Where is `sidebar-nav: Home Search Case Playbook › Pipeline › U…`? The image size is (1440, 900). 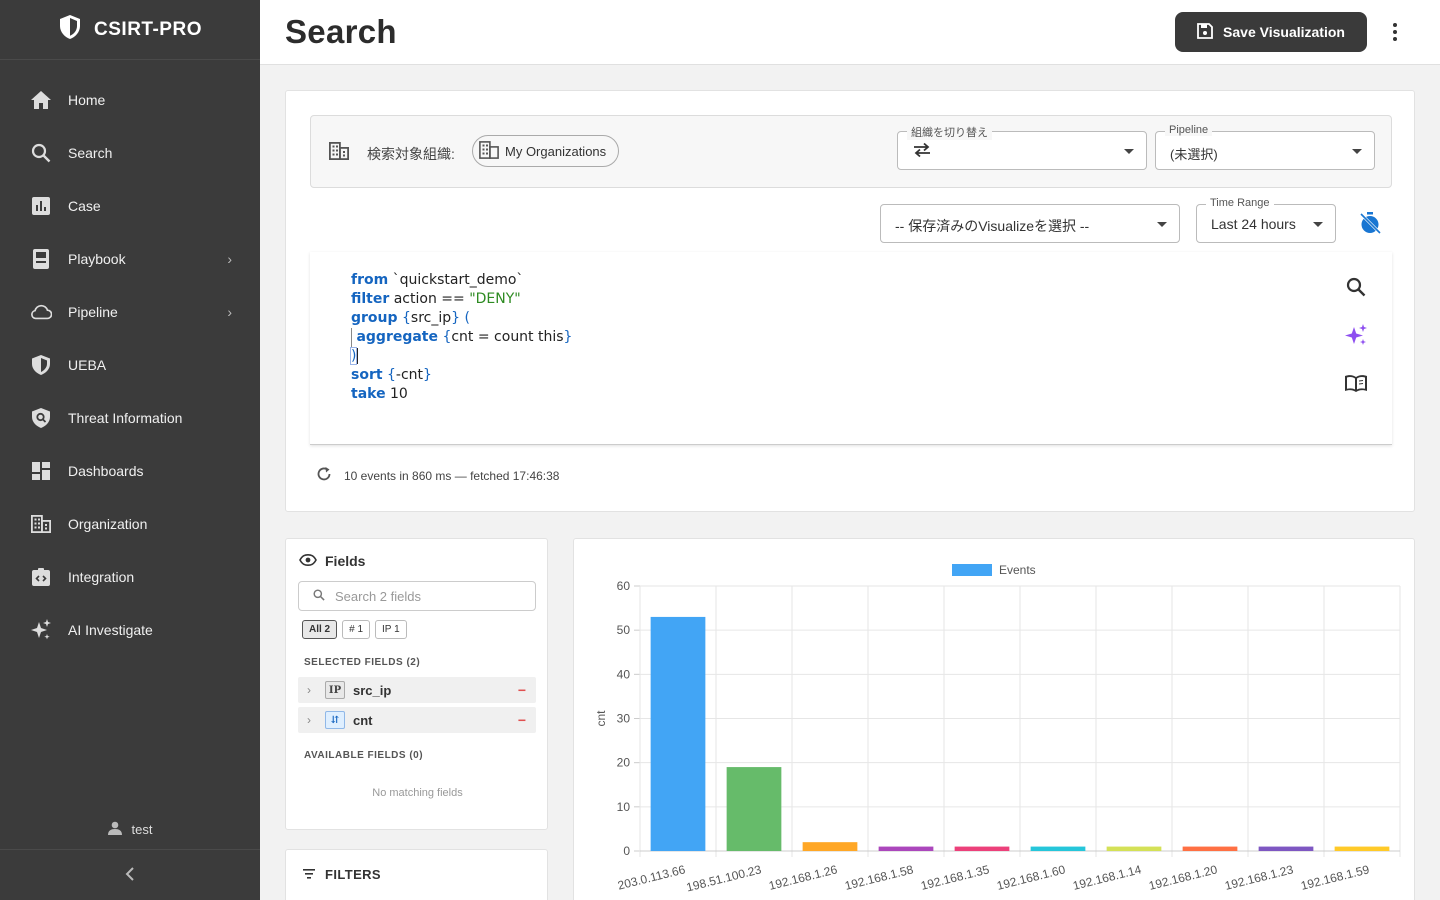 sidebar-nav: Home Search Case Playbook › Pipeline › U… is located at coordinates (130, 358).